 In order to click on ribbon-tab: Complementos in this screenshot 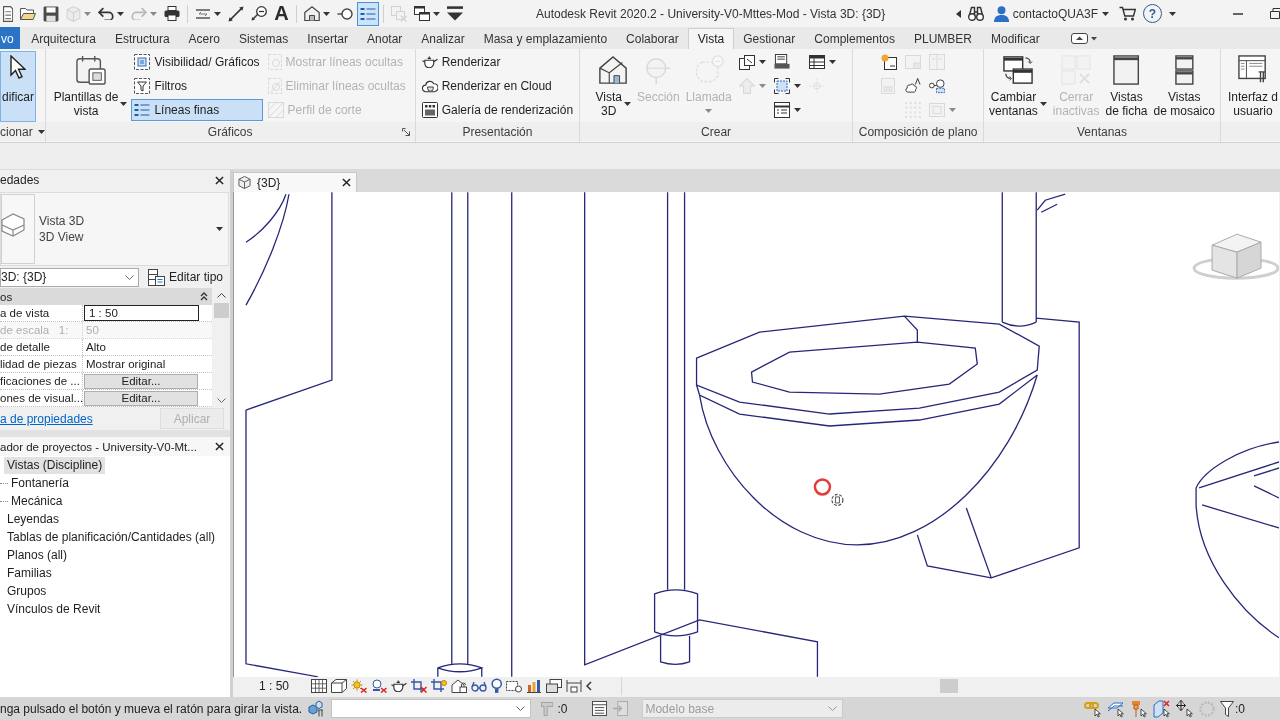, I will do `click(854, 38)`.